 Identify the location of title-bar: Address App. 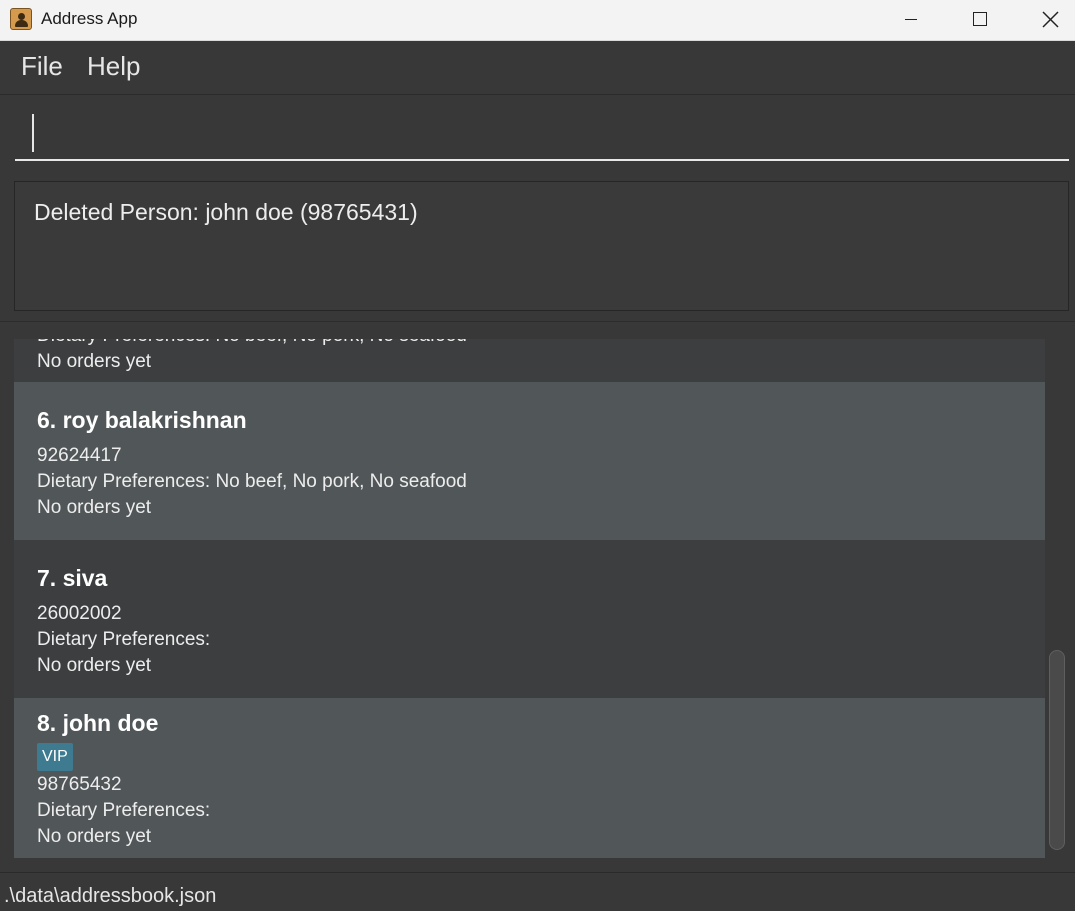
(537, 20).